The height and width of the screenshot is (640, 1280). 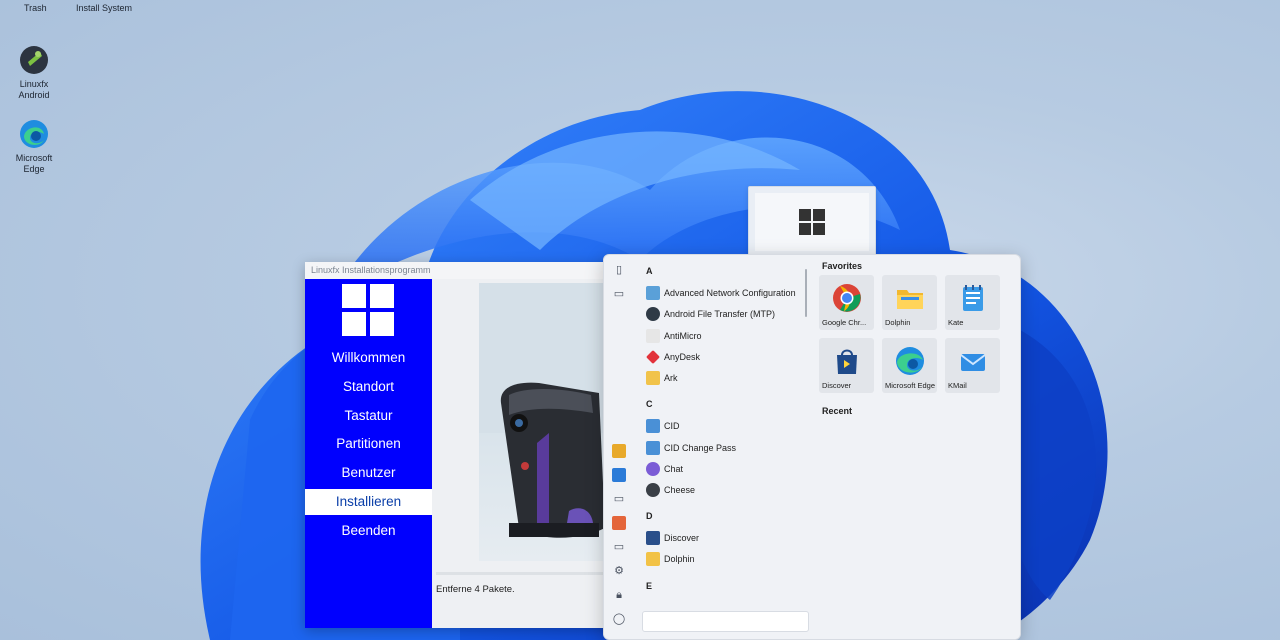 What do you see at coordinates (619, 270) in the screenshot?
I see `bookmark-icon: ▯` at bounding box center [619, 270].